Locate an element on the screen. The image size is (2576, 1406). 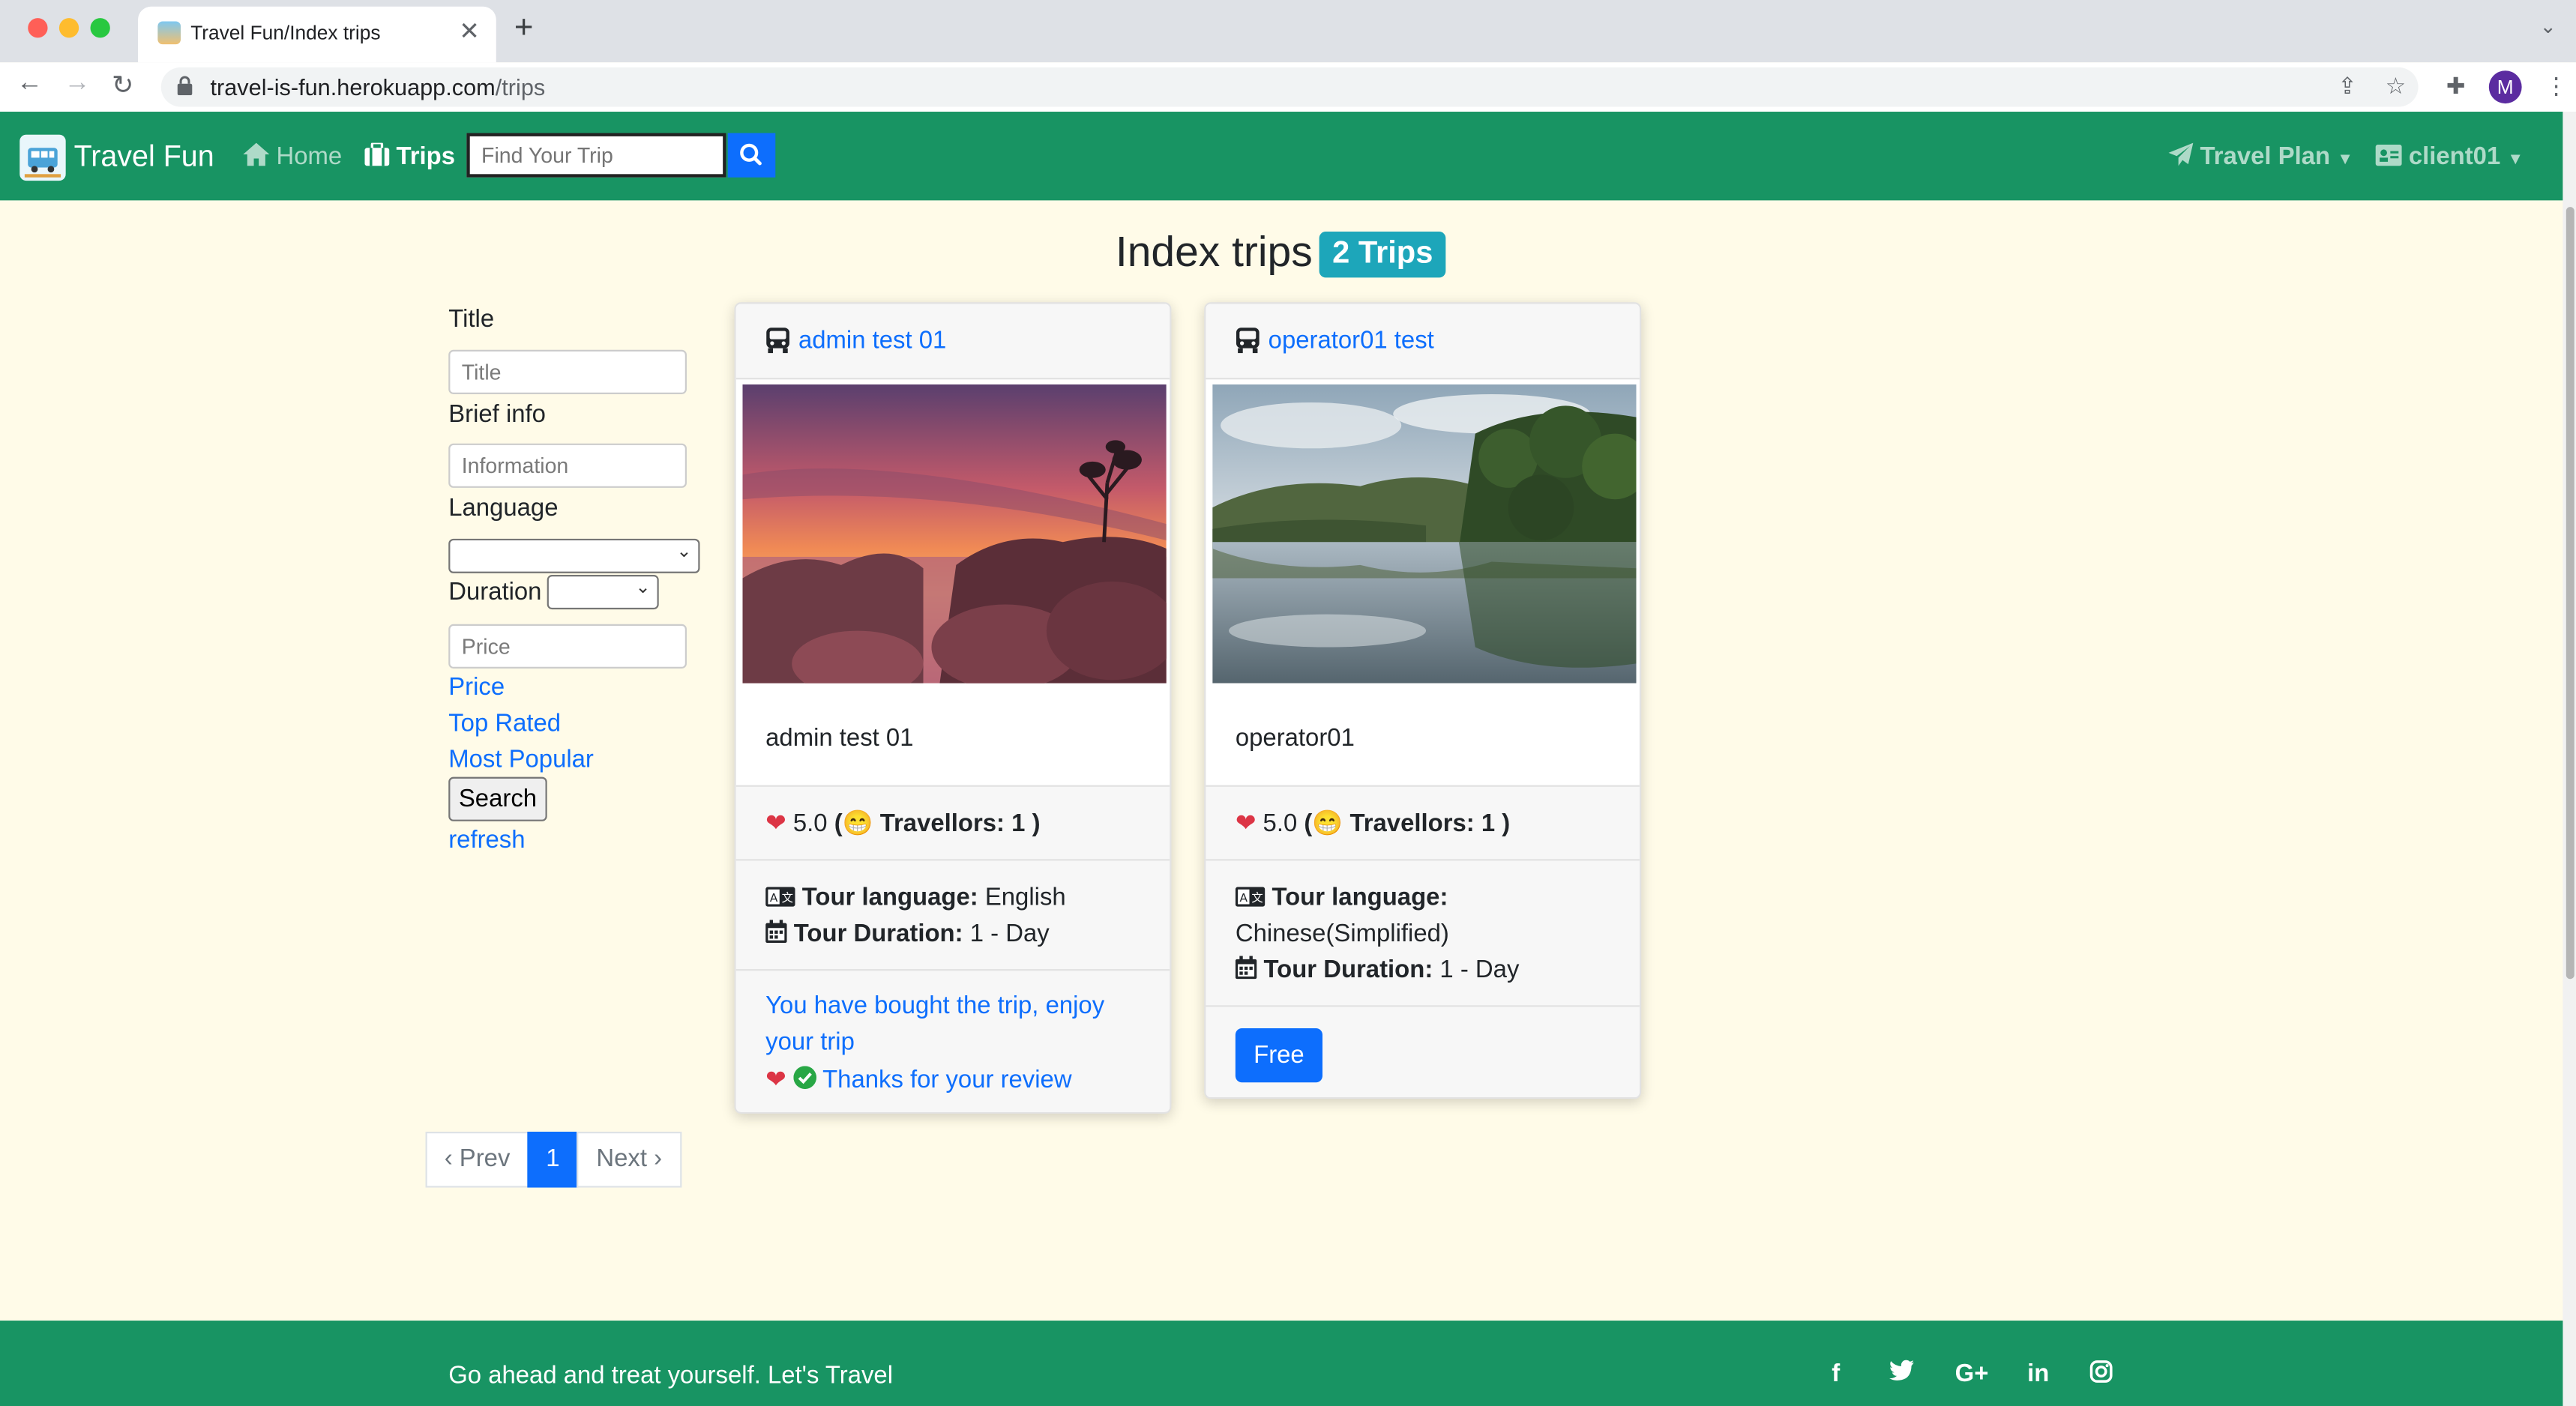
free-book-button: Free is located at coordinates (1278, 1055).